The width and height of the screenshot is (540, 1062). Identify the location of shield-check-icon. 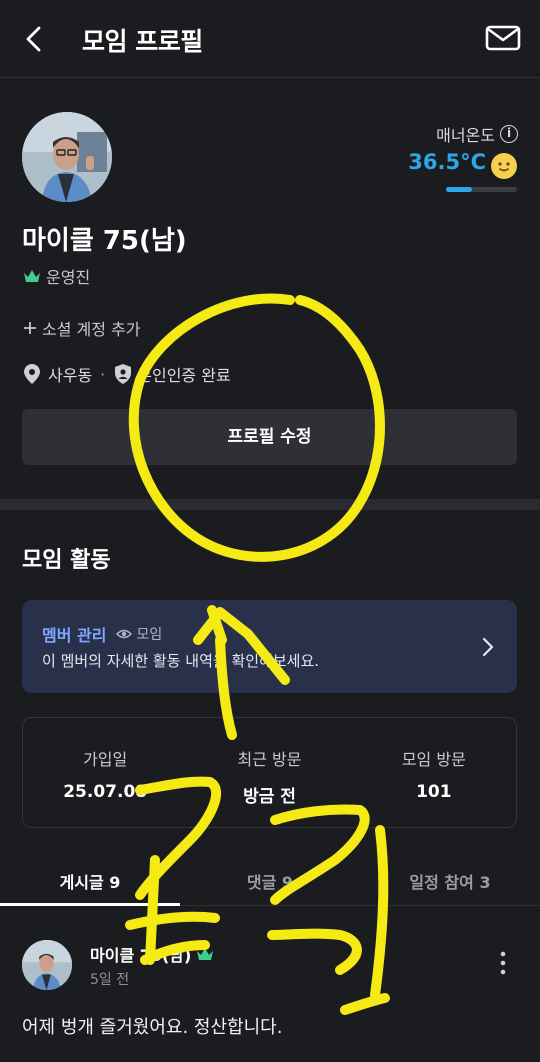
(123, 374).